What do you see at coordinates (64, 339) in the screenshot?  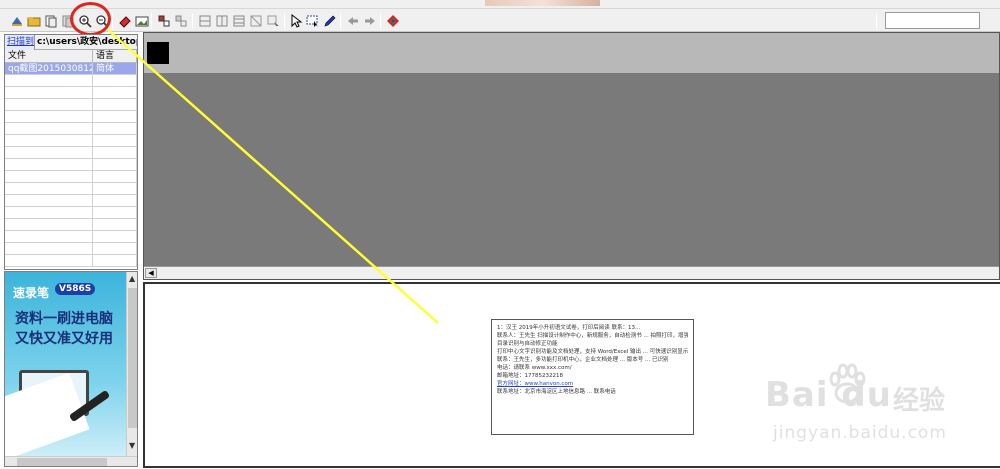 I see `ad-slogan-line2: 又快又准又好用` at bounding box center [64, 339].